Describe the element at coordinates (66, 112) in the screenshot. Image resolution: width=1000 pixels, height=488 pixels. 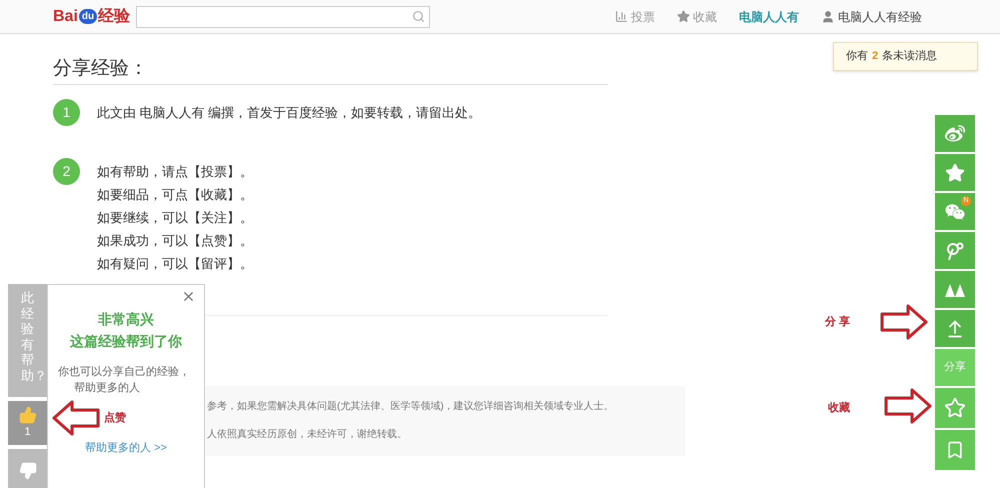
I see `step-number: 1` at that location.